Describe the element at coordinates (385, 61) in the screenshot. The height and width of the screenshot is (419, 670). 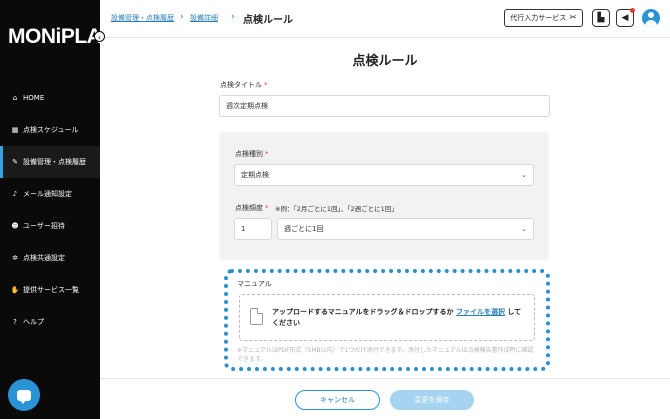
I see `page-title: 点検ルール` at that location.